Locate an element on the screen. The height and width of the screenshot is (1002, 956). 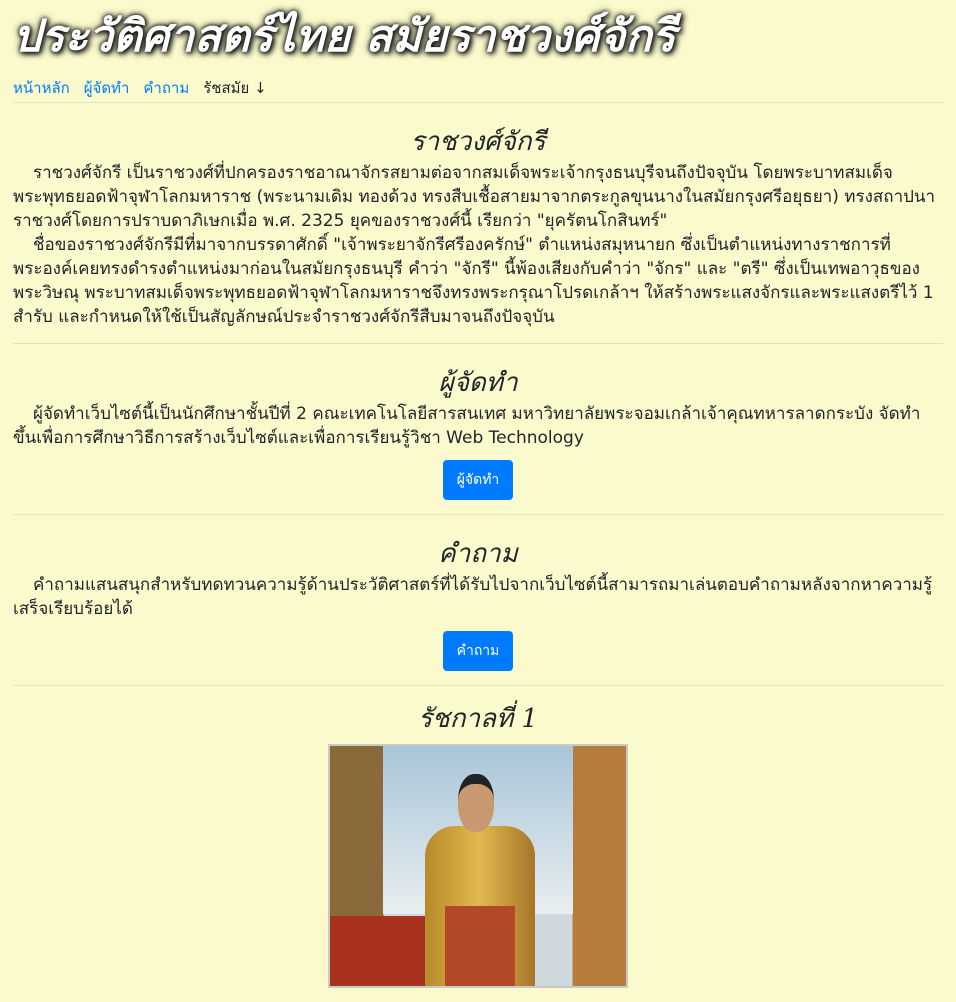
nav-quiz: คำถาม is located at coordinates (166, 88).